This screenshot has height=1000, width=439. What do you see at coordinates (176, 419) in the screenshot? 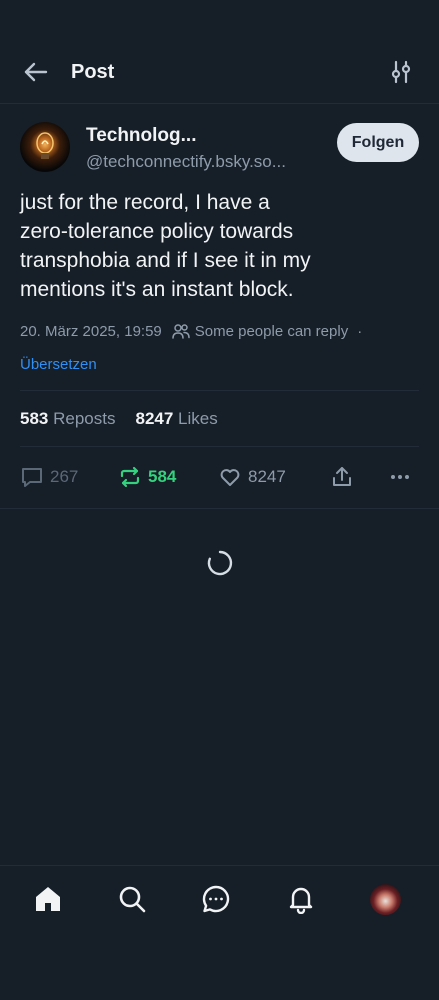
I see `likes-stat: 8247 Likes` at bounding box center [176, 419].